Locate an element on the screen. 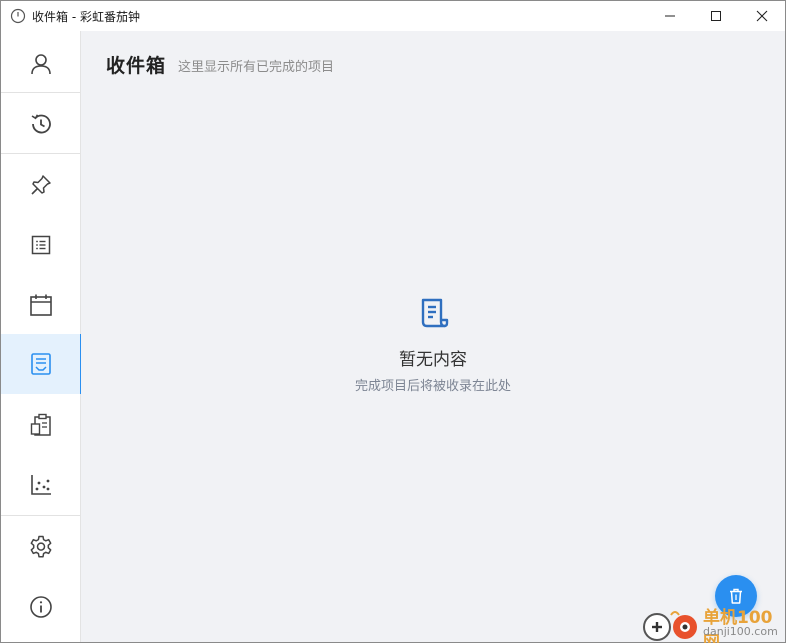  sidebar-item-calendar is located at coordinates (41, 305).